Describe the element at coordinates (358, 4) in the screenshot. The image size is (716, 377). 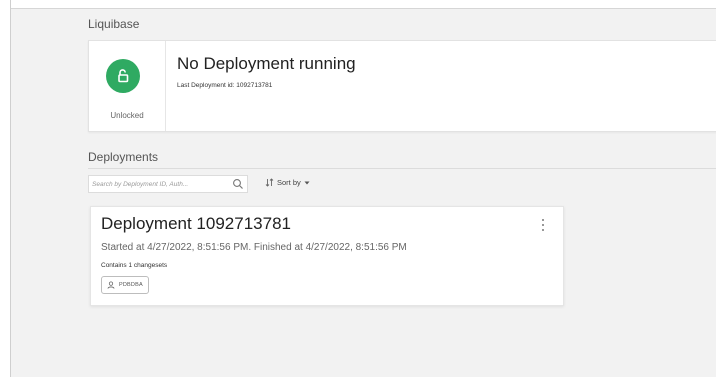
I see `top-border` at that location.